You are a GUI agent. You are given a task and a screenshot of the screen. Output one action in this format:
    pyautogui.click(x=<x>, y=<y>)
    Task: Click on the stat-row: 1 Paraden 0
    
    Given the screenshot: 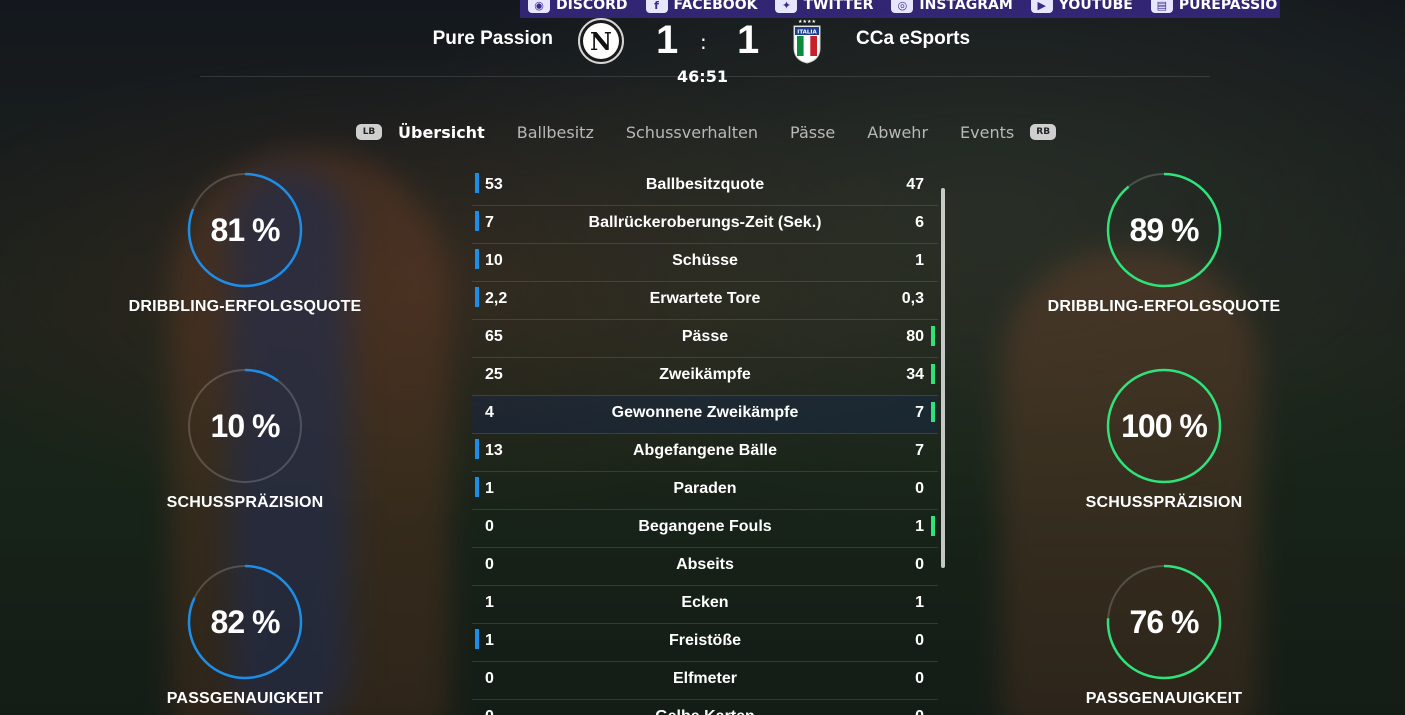 What is the action you would take?
    pyautogui.click(x=705, y=491)
    